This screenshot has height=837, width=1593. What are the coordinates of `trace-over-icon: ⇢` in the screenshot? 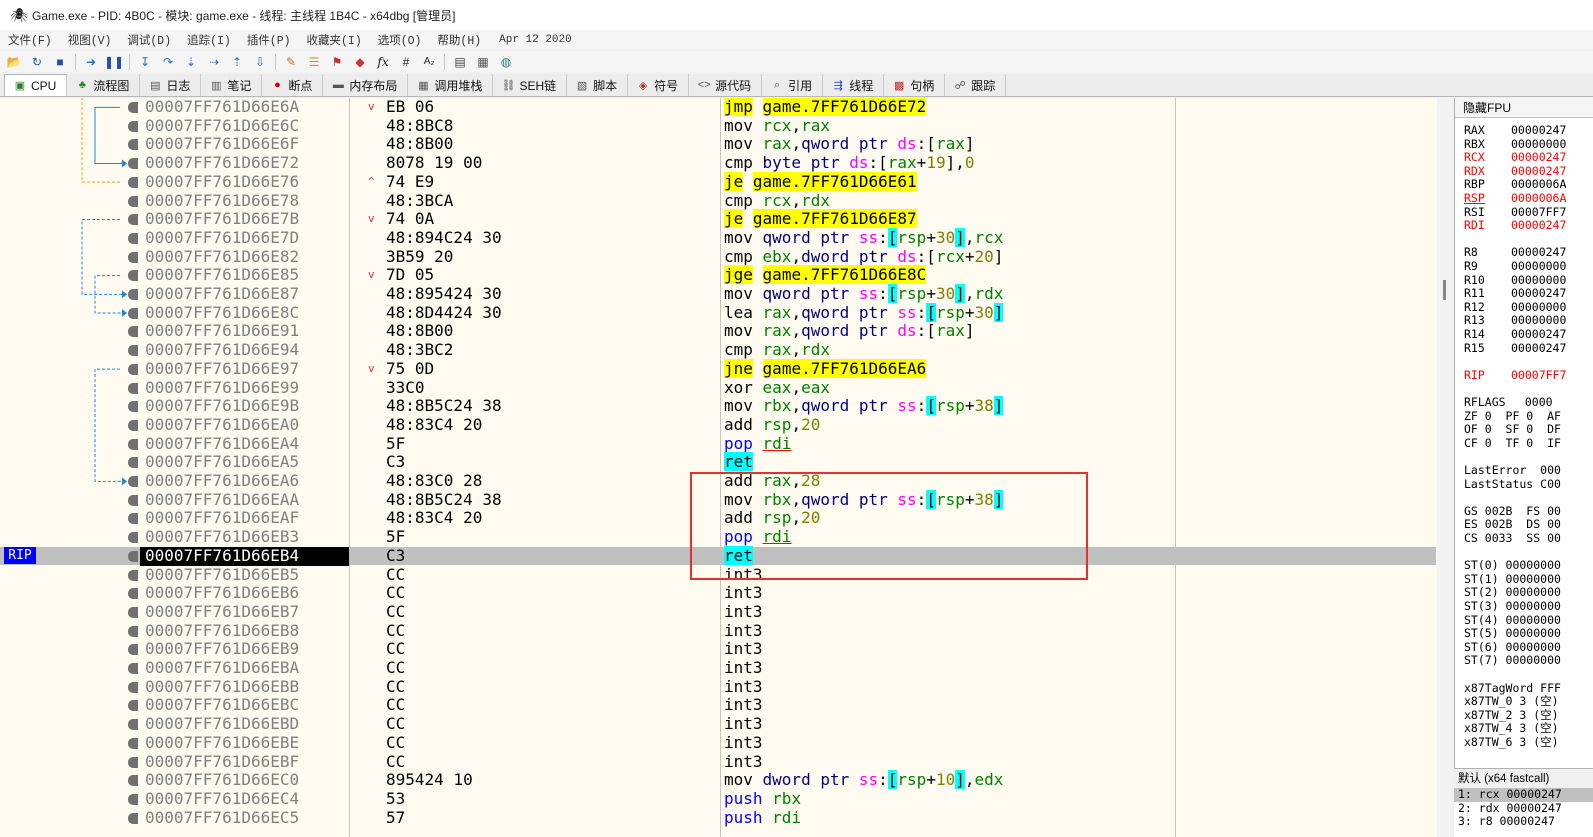 It's located at (214, 62).